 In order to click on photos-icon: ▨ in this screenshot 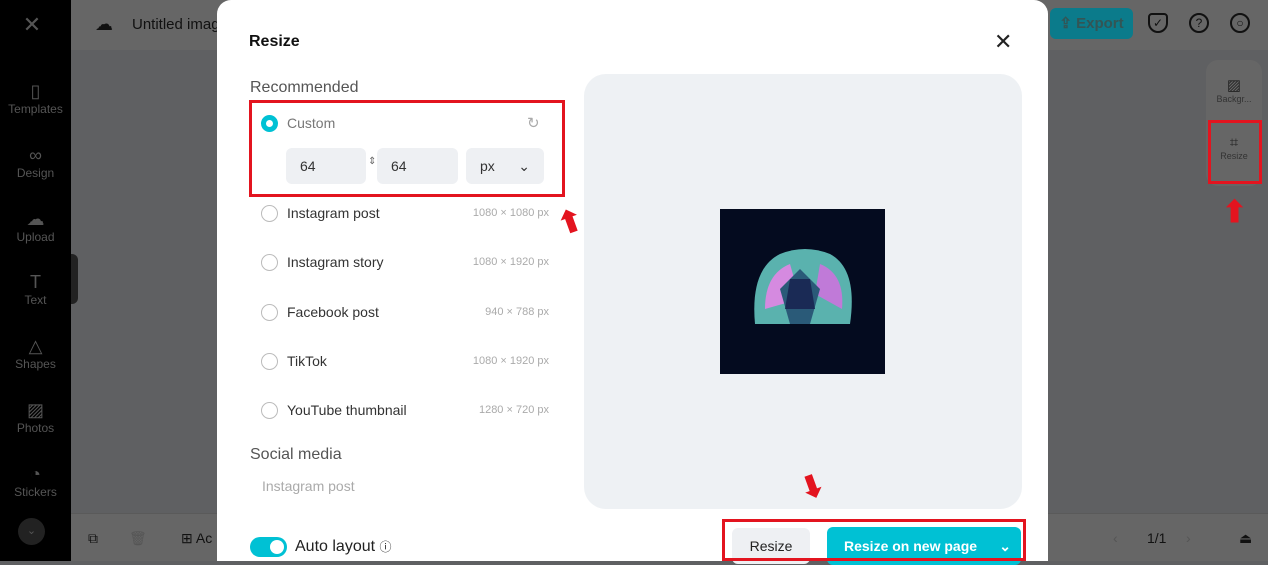, I will do `click(35, 410)`.